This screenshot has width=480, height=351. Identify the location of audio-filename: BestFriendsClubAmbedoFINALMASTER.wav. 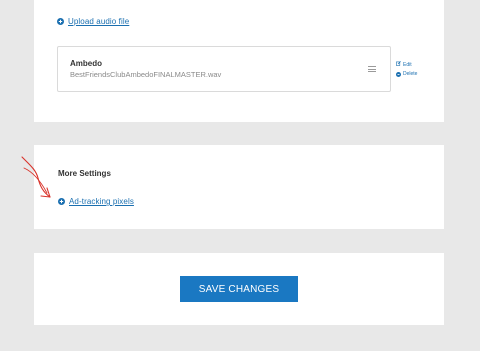
(146, 74).